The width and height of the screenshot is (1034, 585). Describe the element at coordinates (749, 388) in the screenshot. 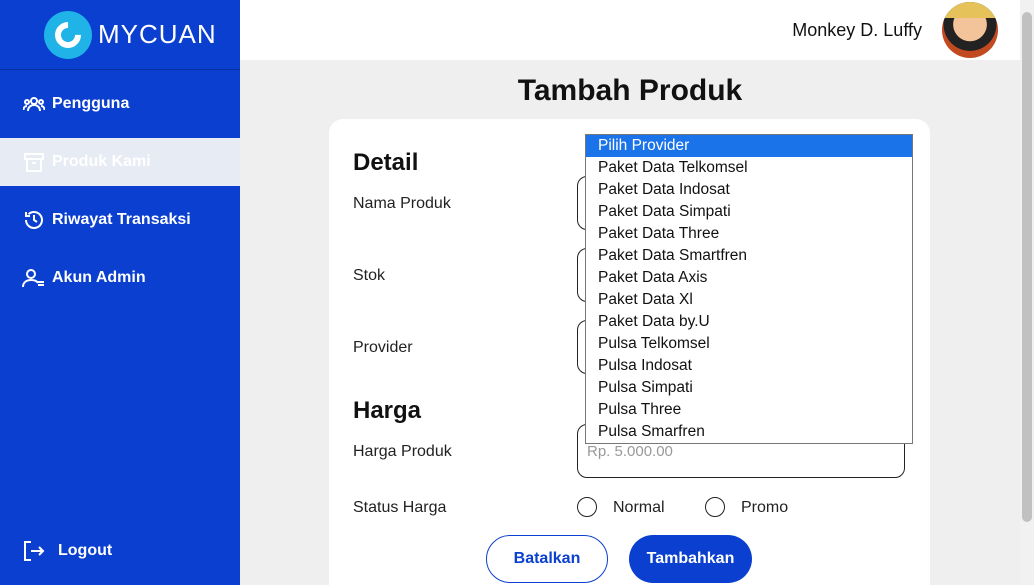

I see `provider-option: Pulsa Simpati` at that location.